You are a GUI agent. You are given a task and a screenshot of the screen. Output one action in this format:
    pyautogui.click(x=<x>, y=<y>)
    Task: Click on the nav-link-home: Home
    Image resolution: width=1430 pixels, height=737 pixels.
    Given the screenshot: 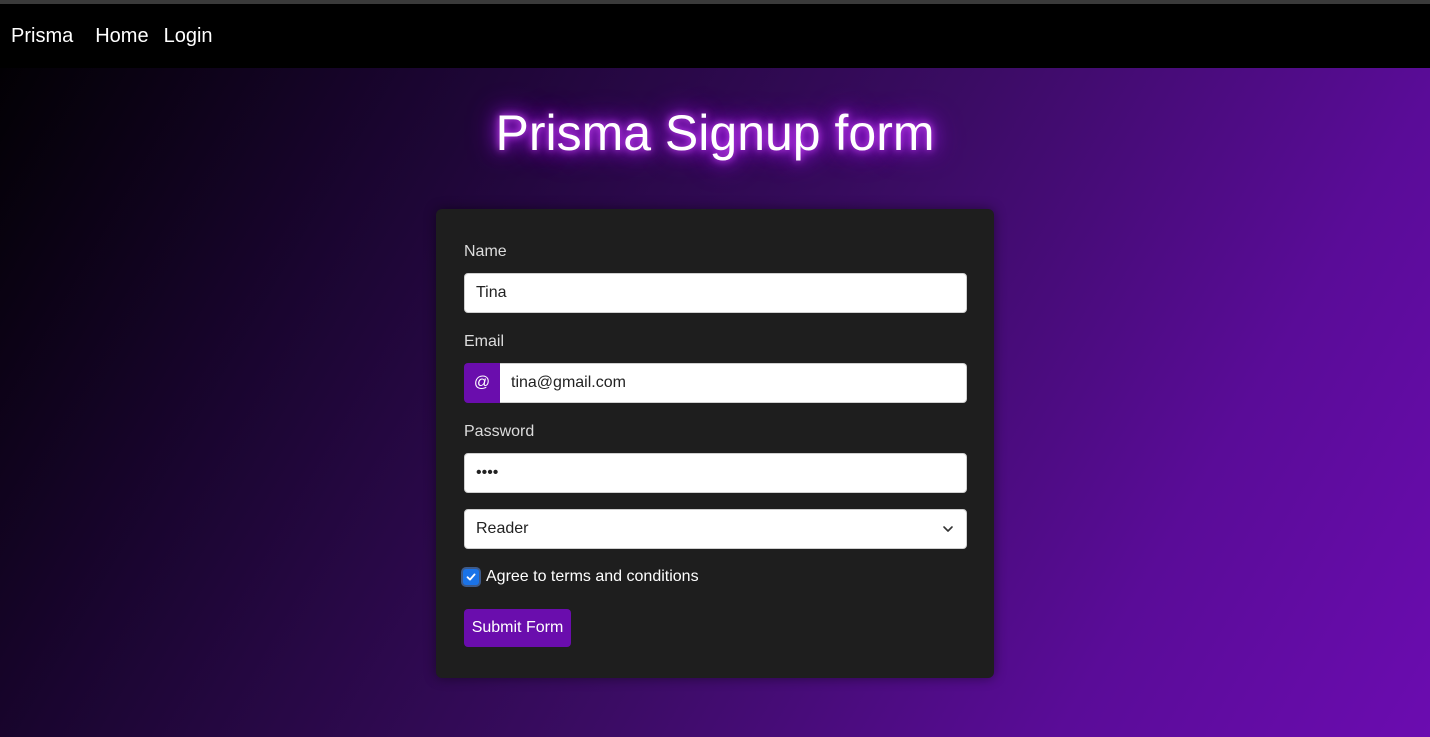 What is the action you would take?
    pyautogui.click(x=121, y=36)
    